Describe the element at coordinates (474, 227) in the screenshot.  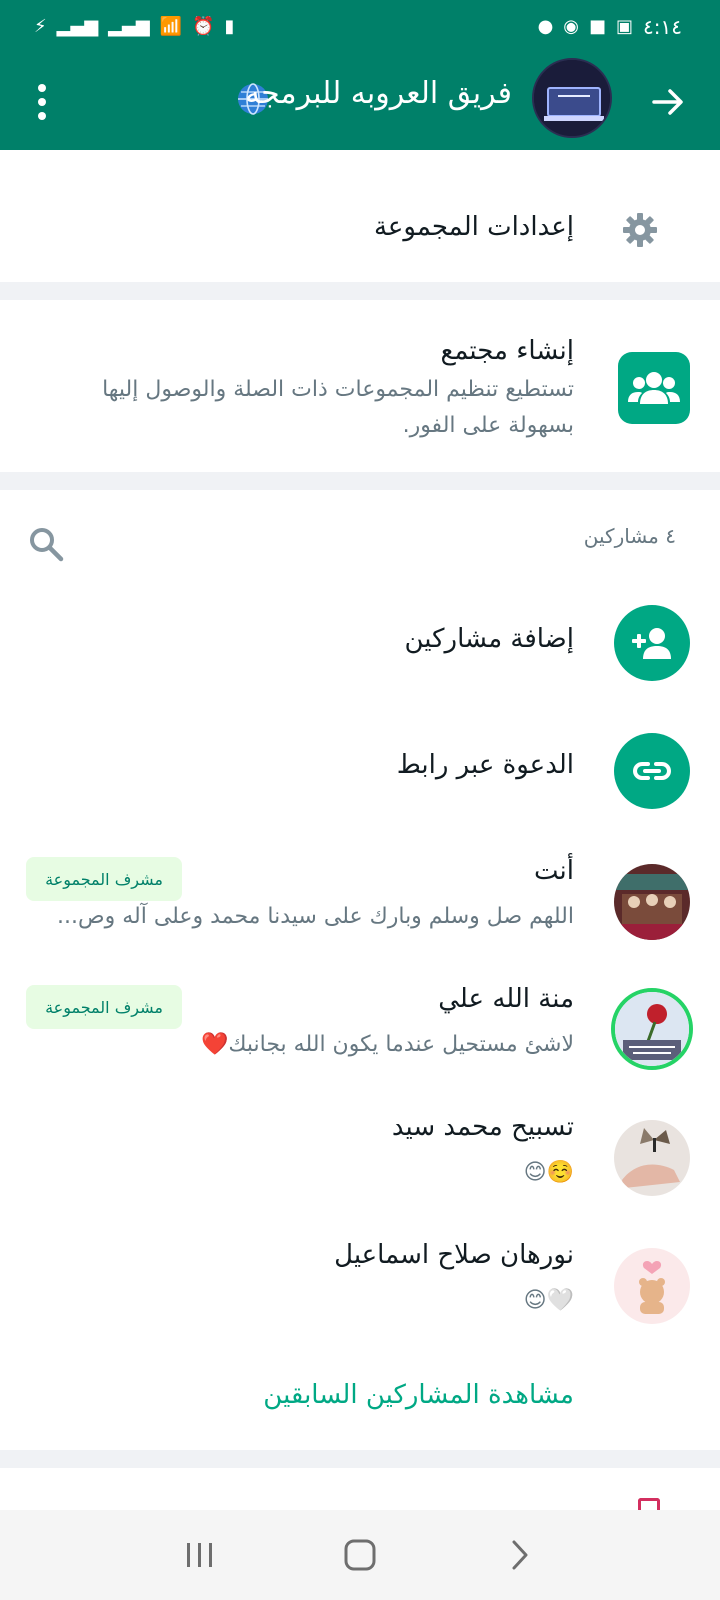
I see `group-settings-label: إعدادات المجموعة` at that location.